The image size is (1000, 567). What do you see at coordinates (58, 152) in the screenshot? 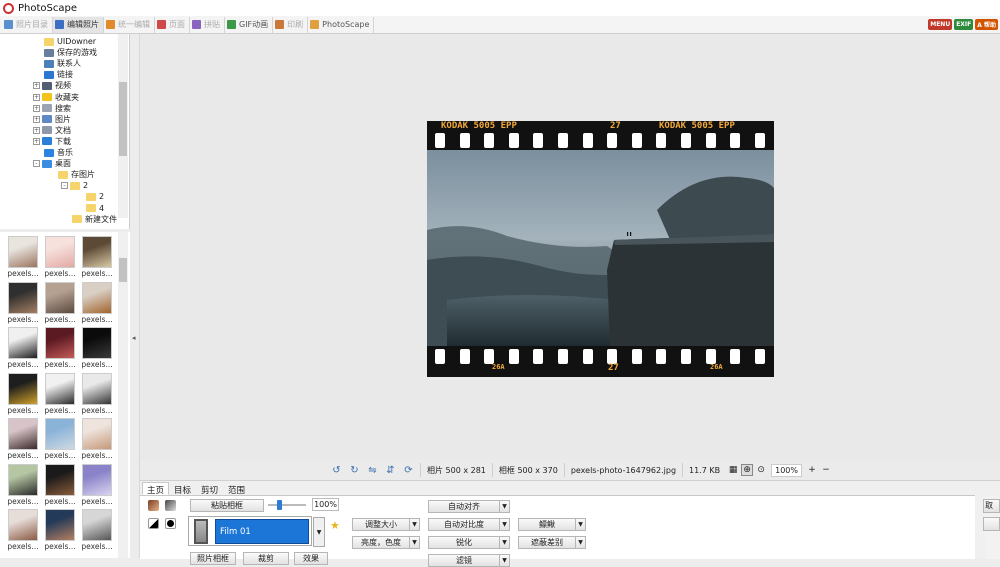
I see `tree-item: 音乐` at bounding box center [58, 152].